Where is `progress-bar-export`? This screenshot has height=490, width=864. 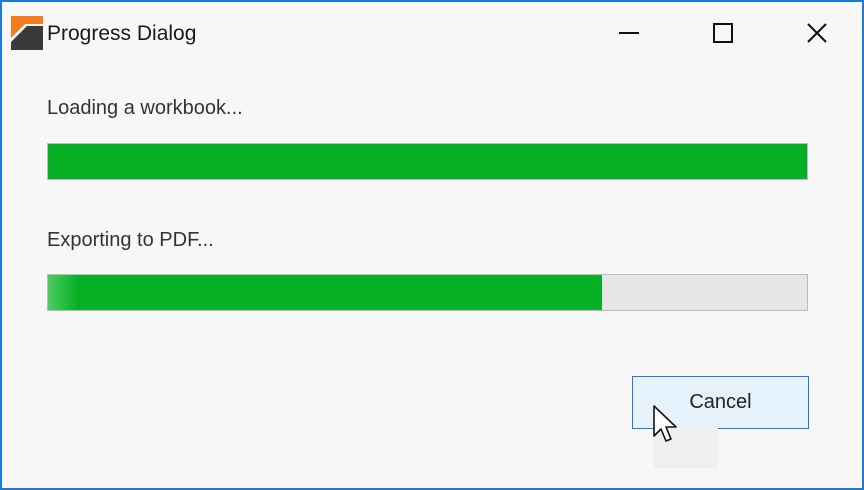
progress-bar-export is located at coordinates (427, 292).